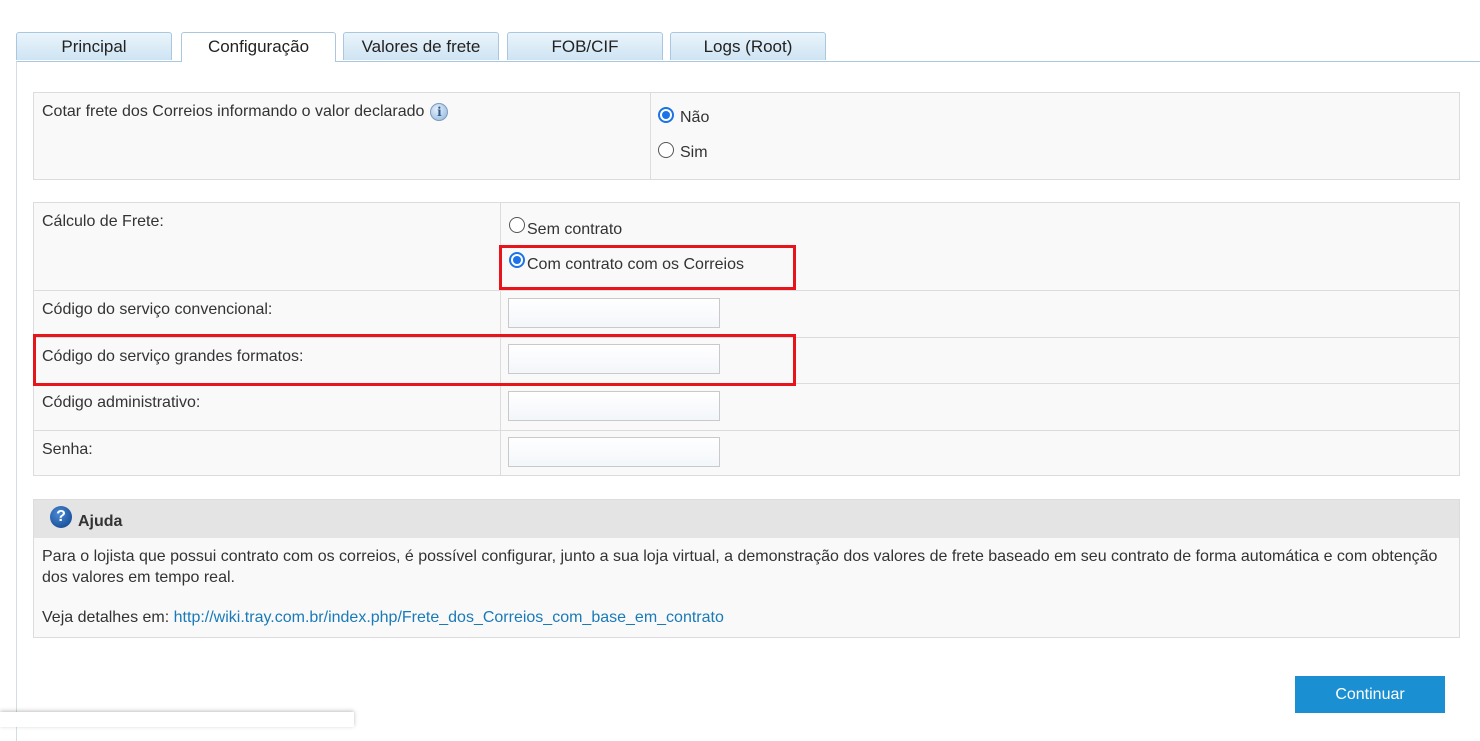 The height and width of the screenshot is (741, 1480). I want to click on bottom-bar, so click(177, 719).